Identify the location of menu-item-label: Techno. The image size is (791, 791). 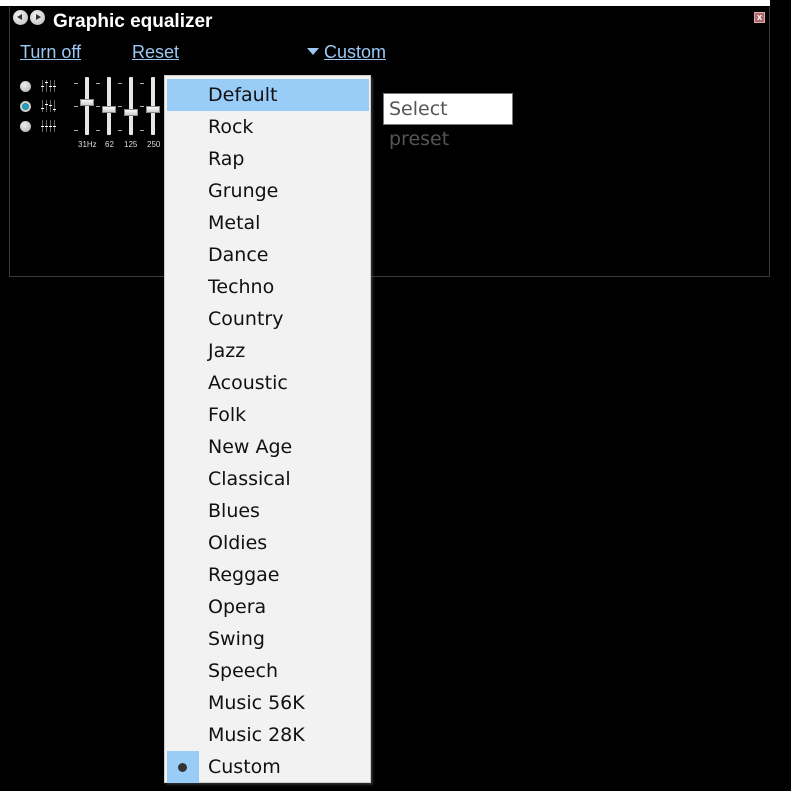
(241, 287).